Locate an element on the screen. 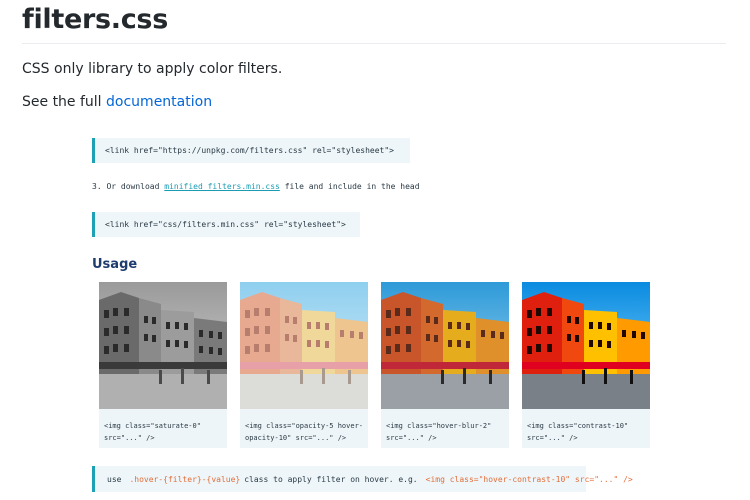  example-image-high-contrast is located at coordinates (586, 345).